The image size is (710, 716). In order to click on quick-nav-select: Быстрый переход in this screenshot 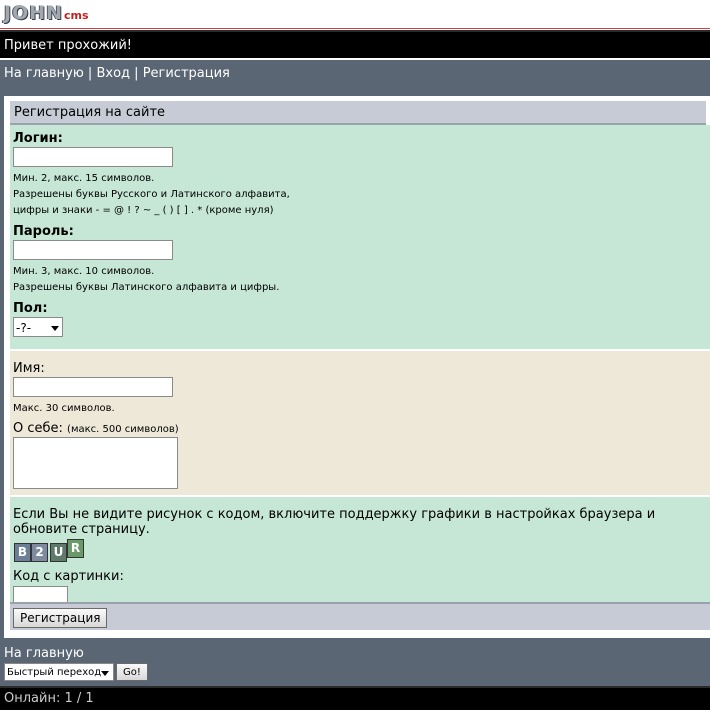, I will do `click(59, 672)`.